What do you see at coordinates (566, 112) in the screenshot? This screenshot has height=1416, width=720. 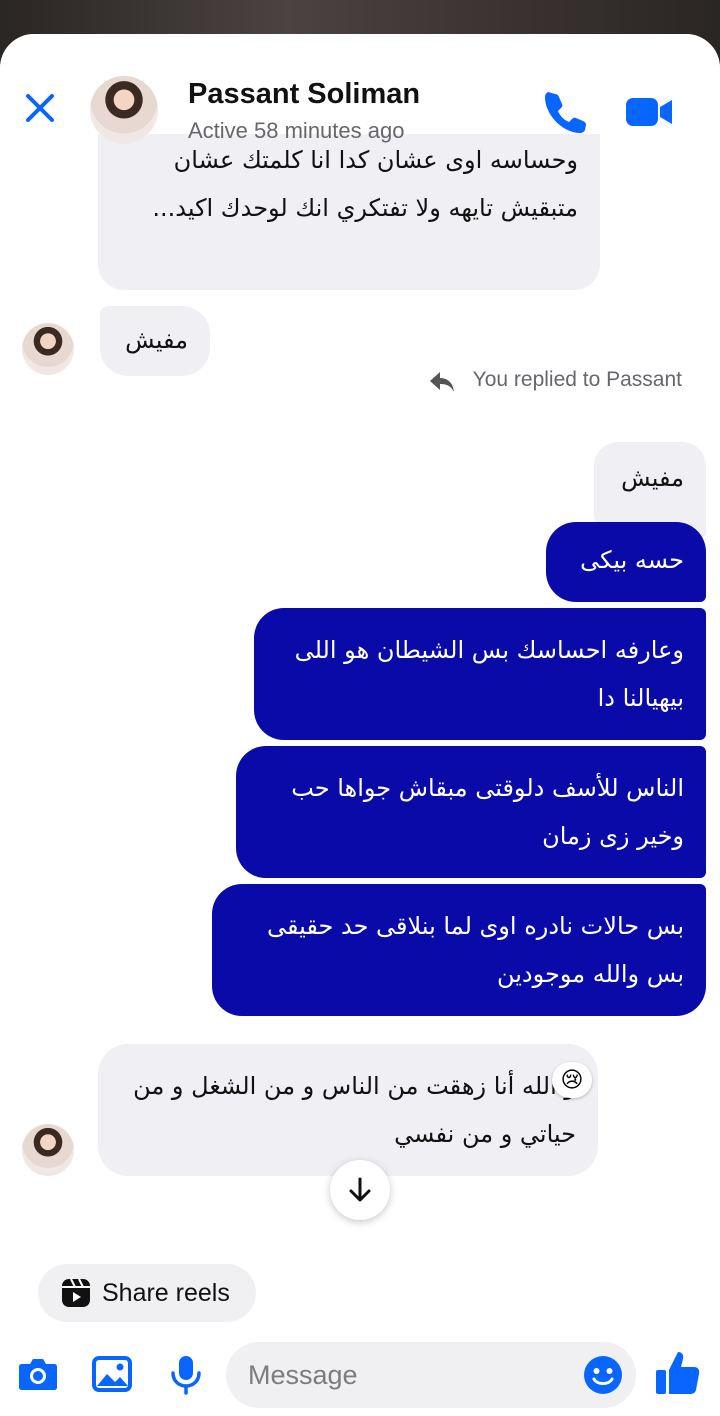 I see `phone-icon` at bounding box center [566, 112].